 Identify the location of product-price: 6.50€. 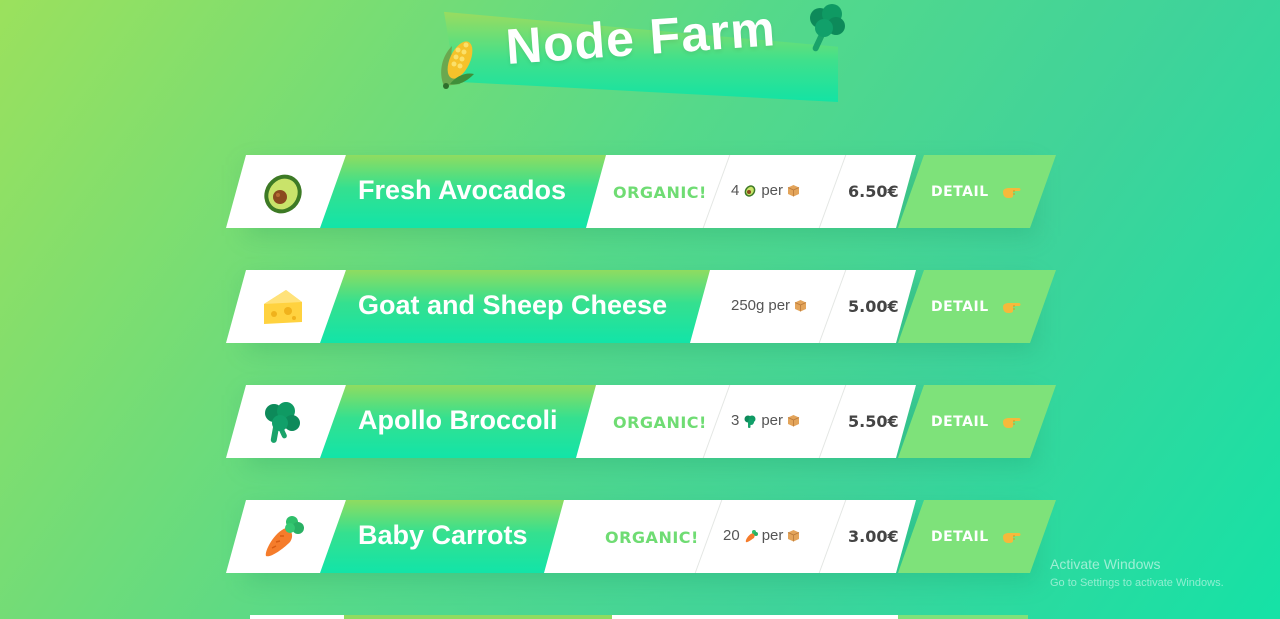
(873, 191).